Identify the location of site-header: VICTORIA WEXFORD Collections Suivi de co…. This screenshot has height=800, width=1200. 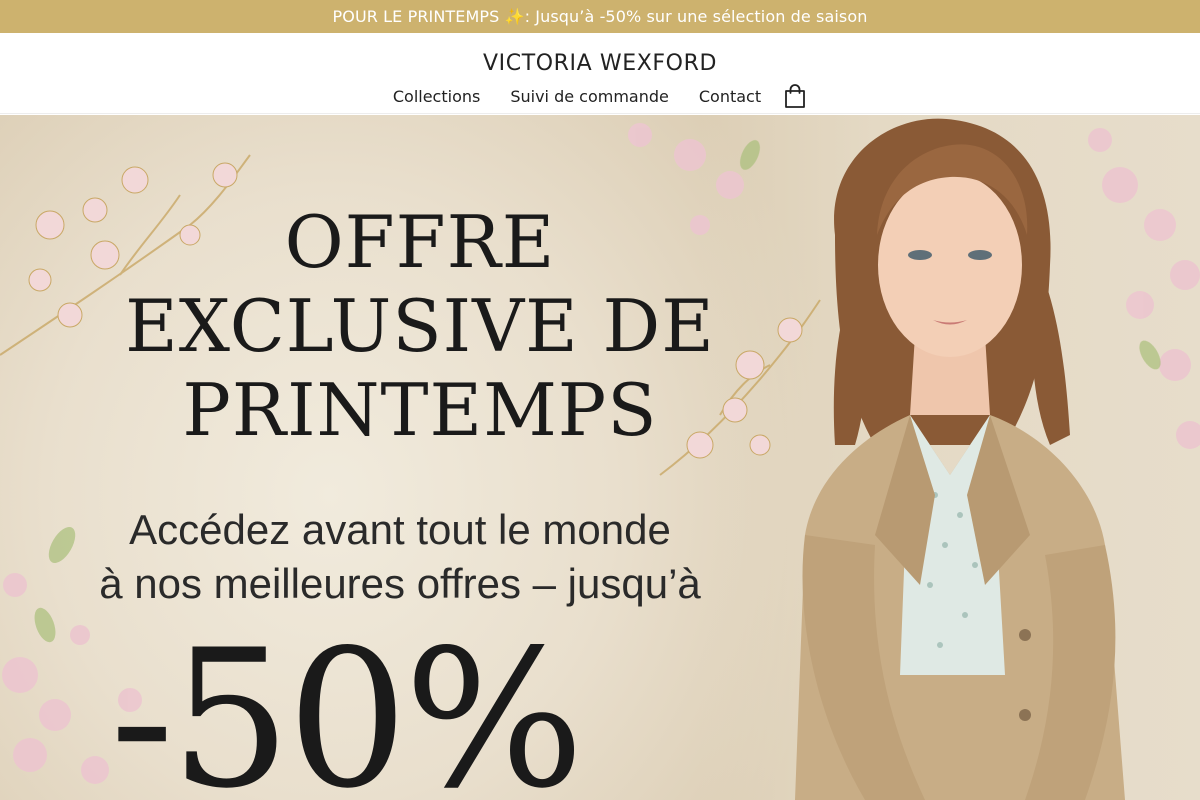
(600, 73).